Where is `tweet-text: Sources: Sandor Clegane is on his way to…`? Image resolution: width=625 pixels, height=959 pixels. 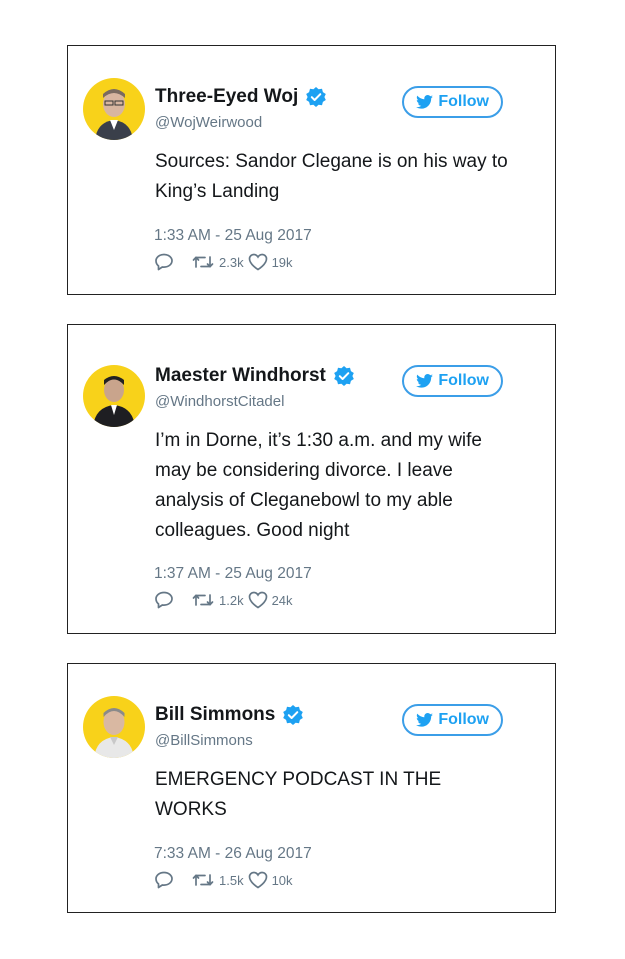 tweet-text: Sources: Sandor Clegane is on his way to… is located at coordinates (331, 176).